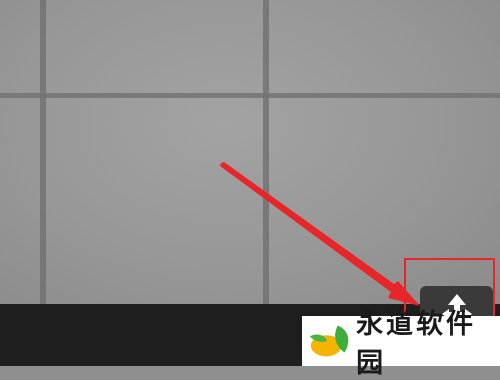 The height and width of the screenshot is (380, 500). What do you see at coordinates (329, 341) in the screenshot?
I see `leaf-logo-icon` at bounding box center [329, 341].